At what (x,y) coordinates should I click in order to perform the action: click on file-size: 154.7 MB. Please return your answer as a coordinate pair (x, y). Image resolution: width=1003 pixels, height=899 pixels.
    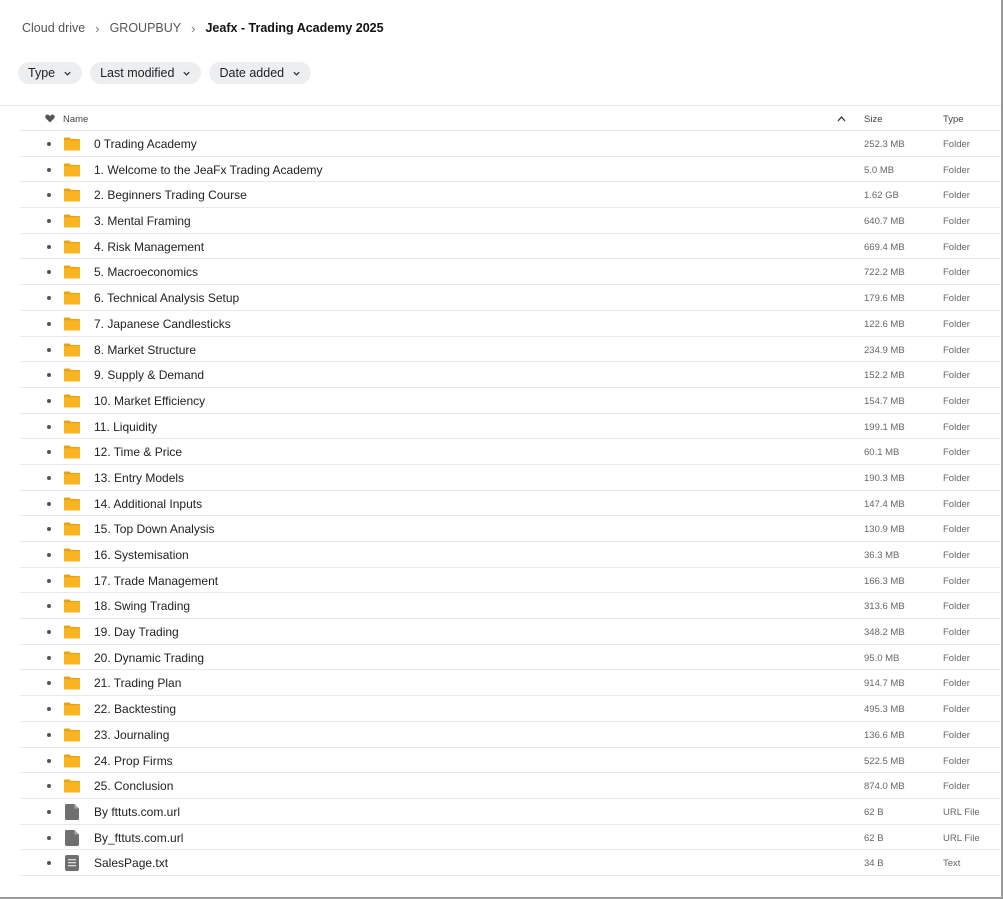
    Looking at the image, I should click on (884, 401).